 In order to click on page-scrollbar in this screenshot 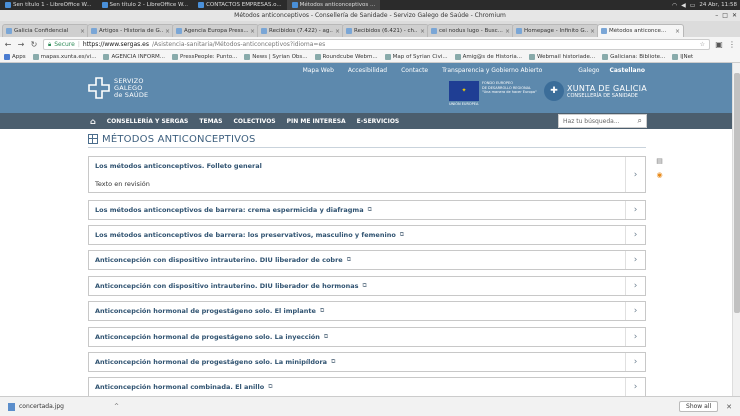, I will do `click(736, 229)`.